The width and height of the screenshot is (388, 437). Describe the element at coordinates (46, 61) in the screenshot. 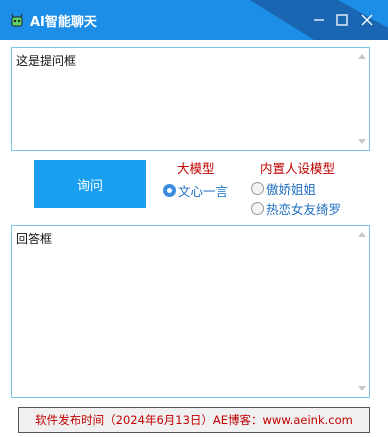

I see `question-text: 这是提问框` at that location.